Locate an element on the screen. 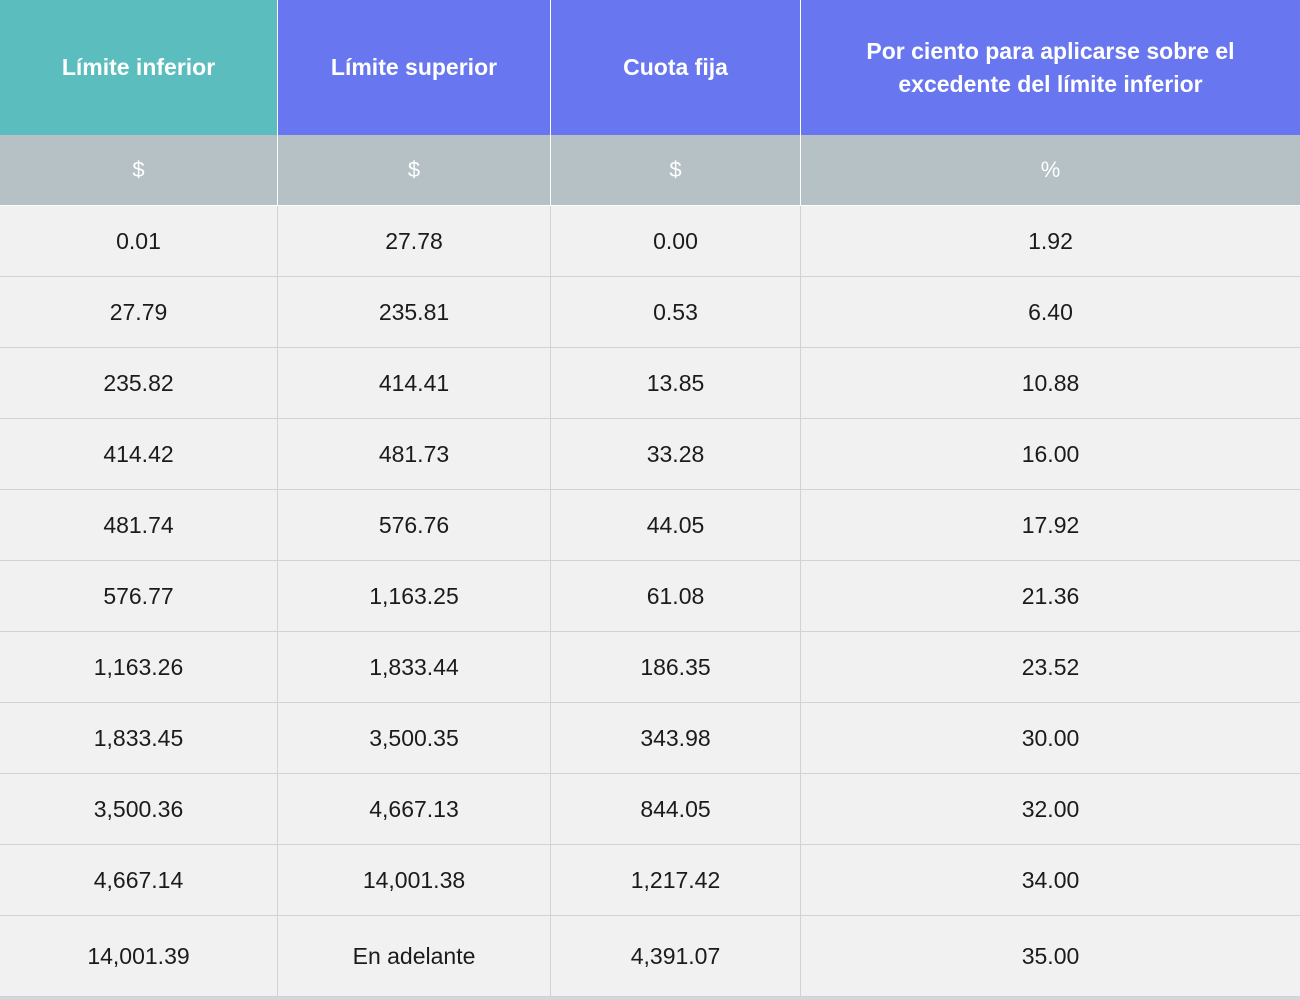  table-cell: 481.74 is located at coordinates (139, 525).